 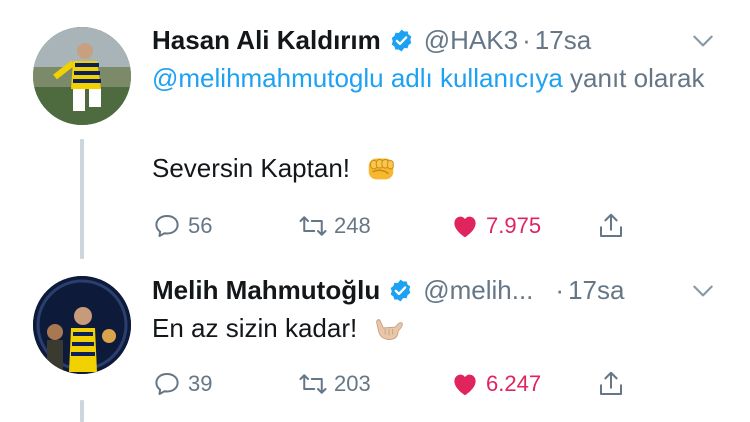 I want to click on tweet-text: Seversin Kaptan!, so click(x=275, y=168).